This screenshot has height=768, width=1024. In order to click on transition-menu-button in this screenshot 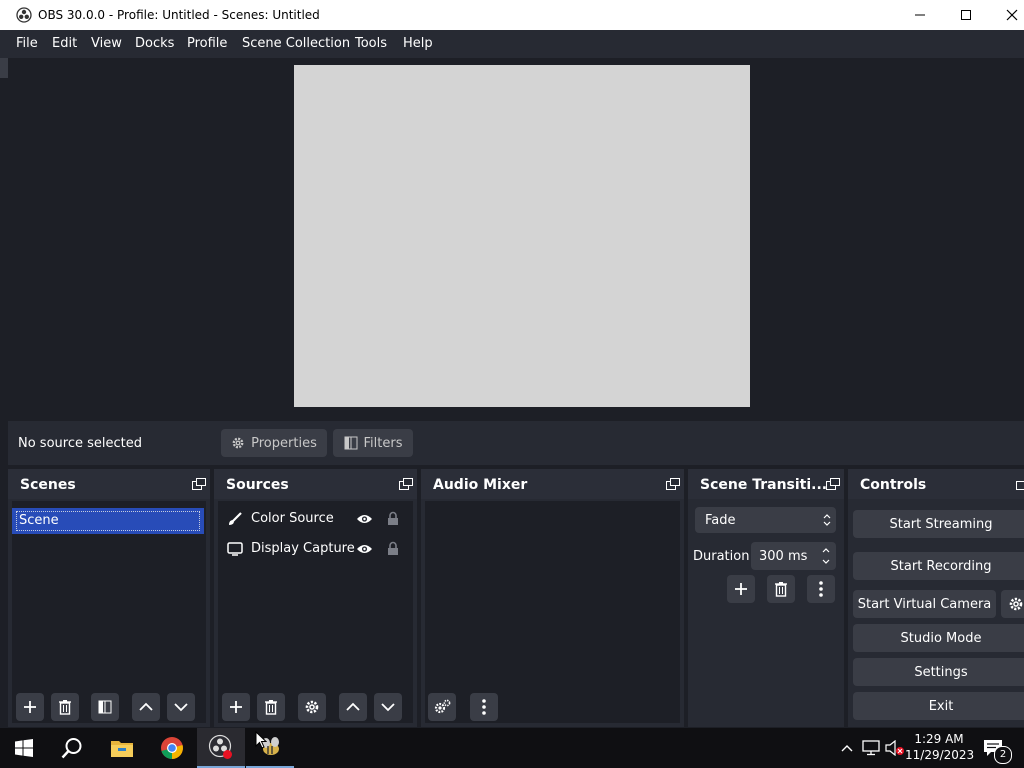, I will do `click(821, 589)`.